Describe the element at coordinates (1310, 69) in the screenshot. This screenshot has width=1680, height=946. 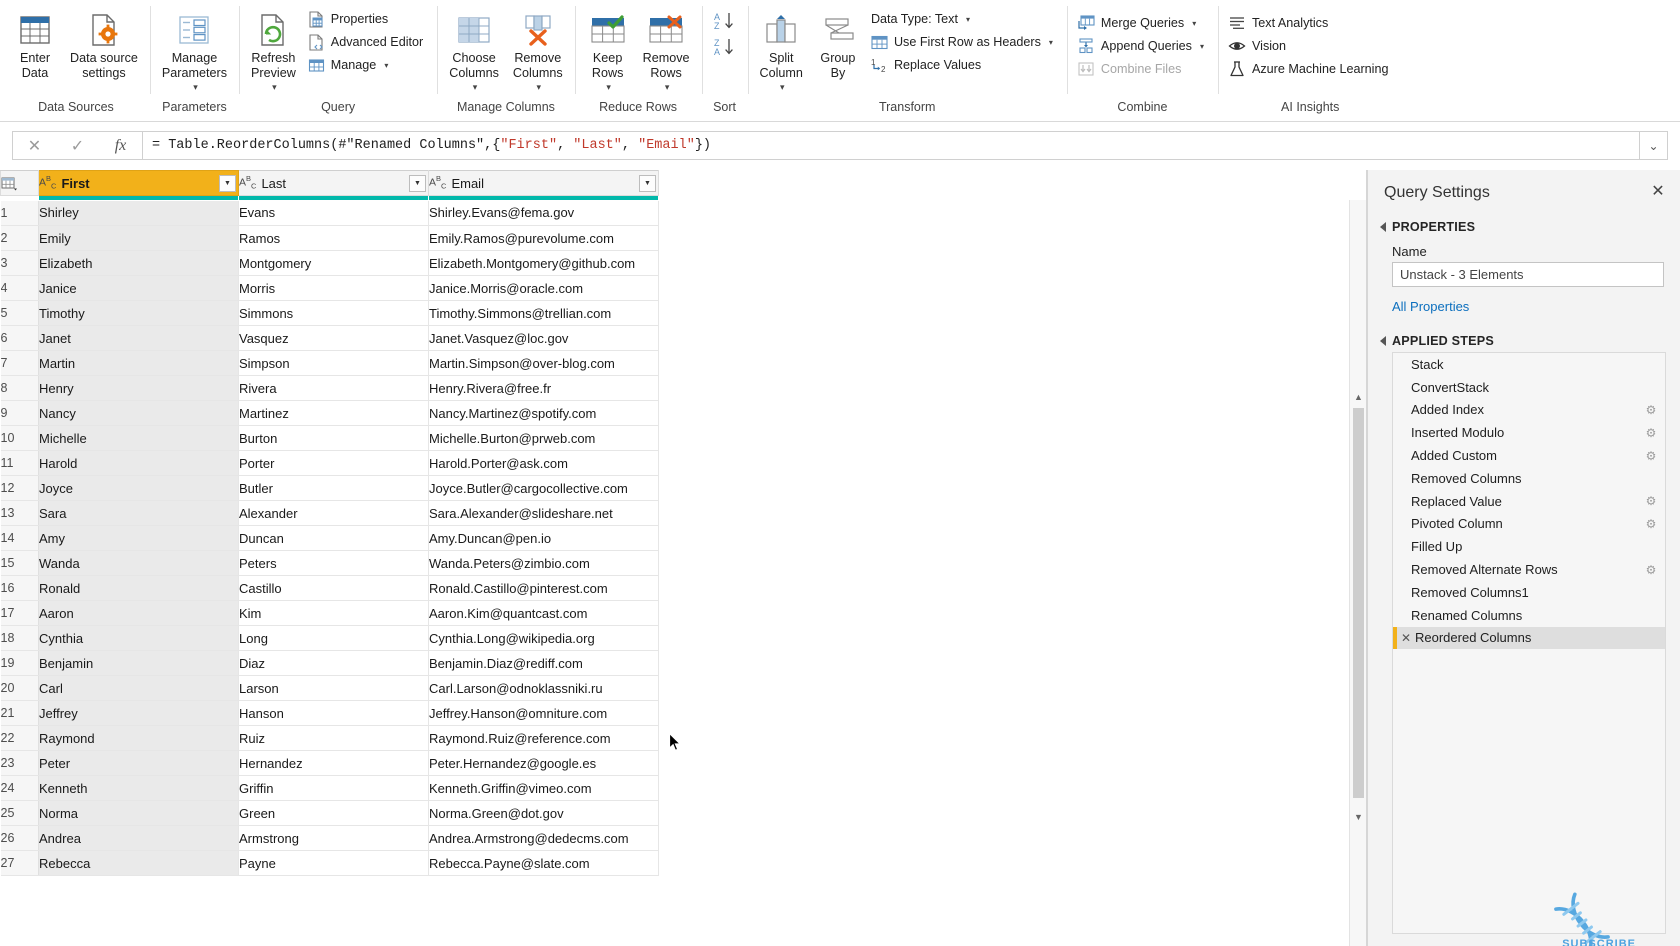
I see `azure-machine-learning-button: Azure Machine Learning` at that location.